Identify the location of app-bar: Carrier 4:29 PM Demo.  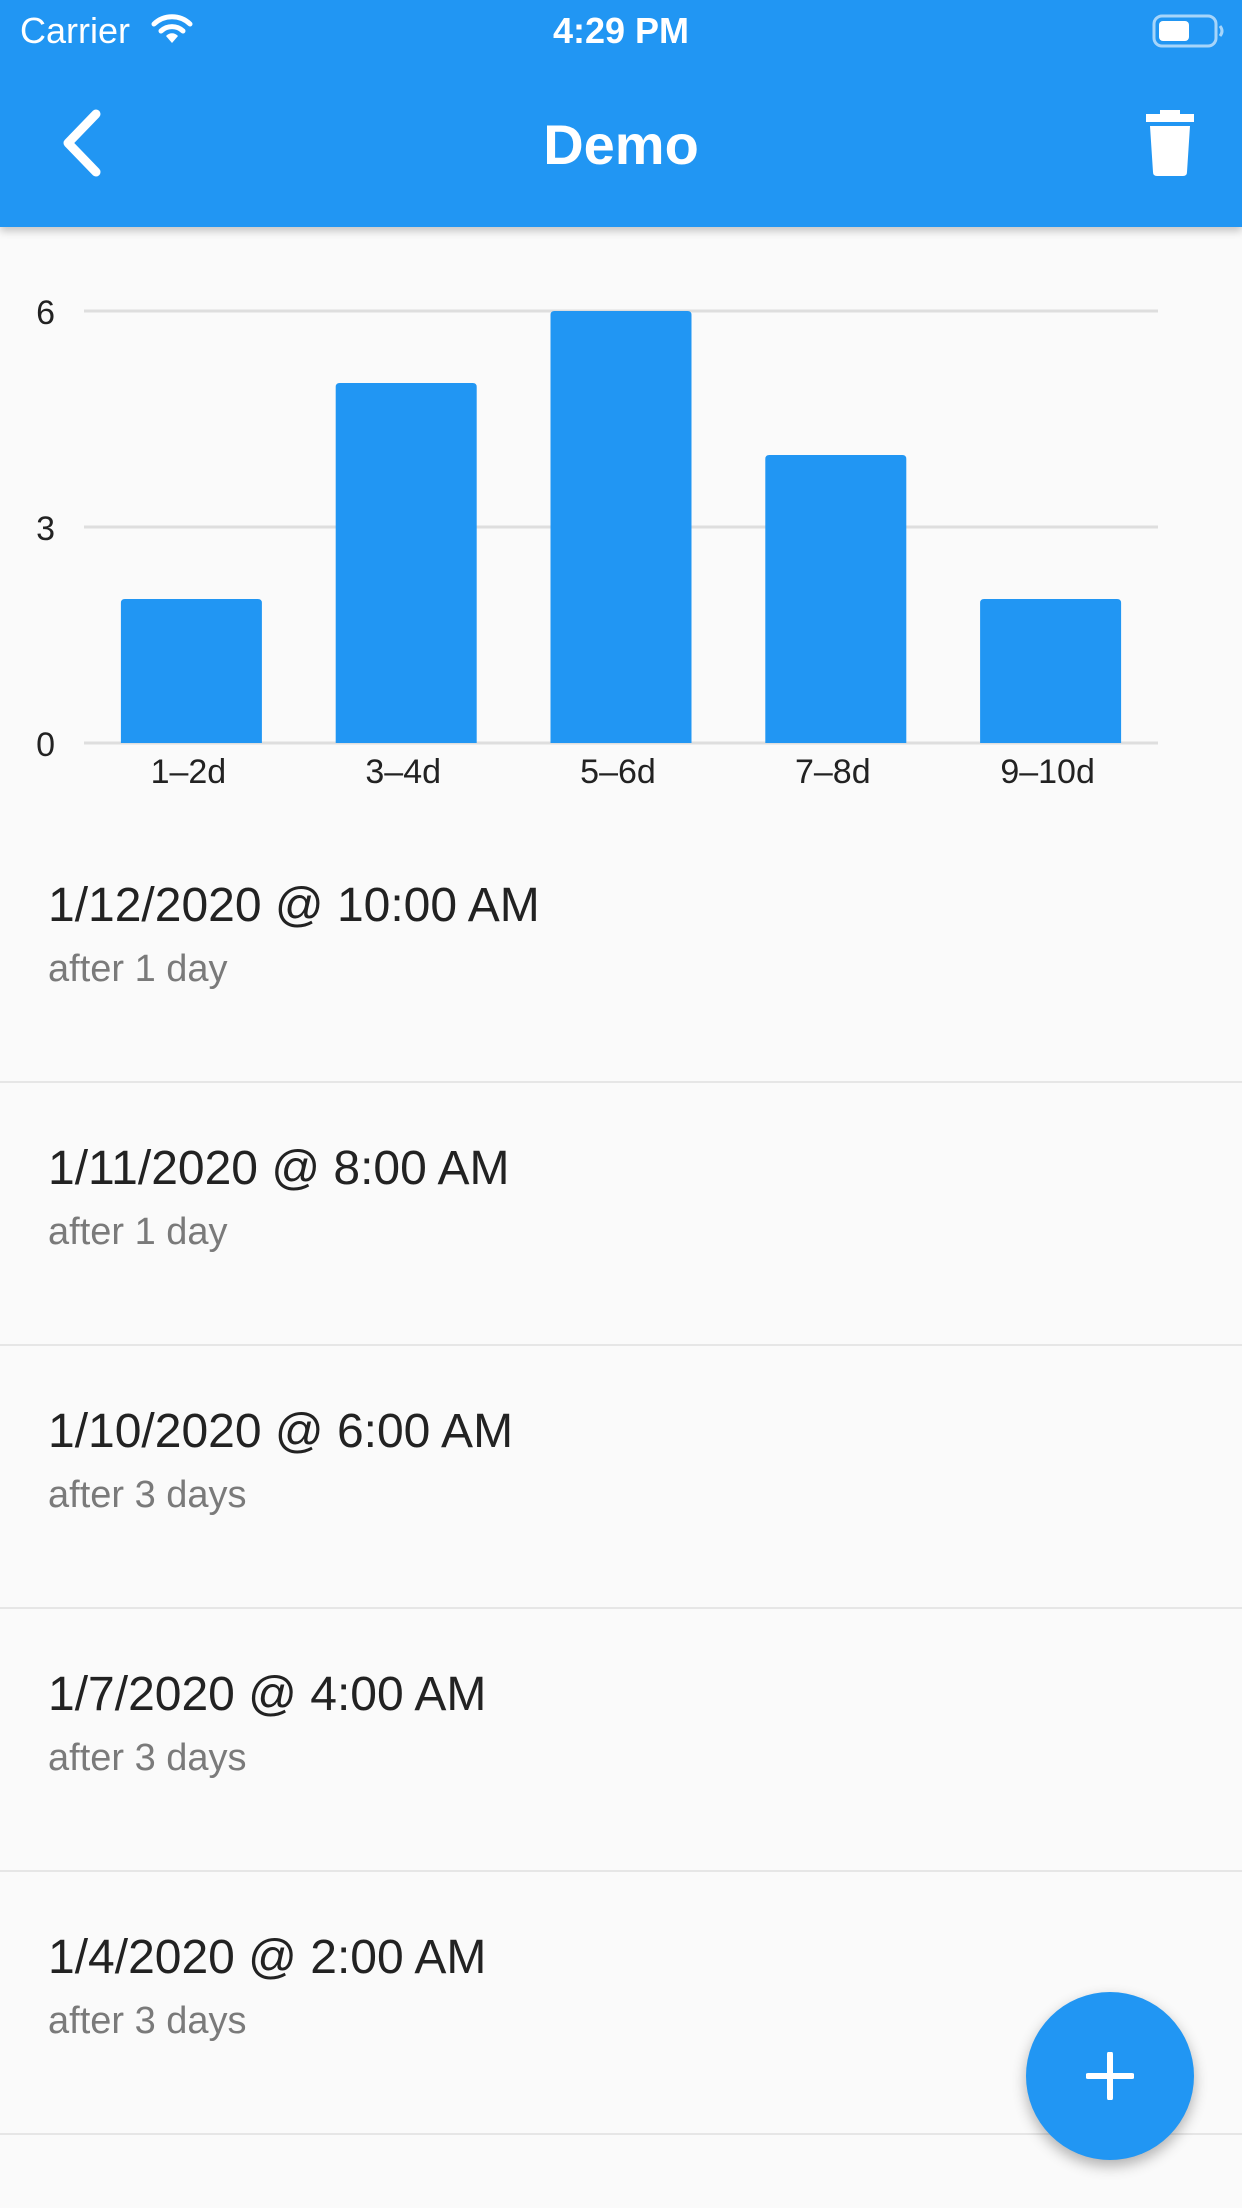
(621, 113).